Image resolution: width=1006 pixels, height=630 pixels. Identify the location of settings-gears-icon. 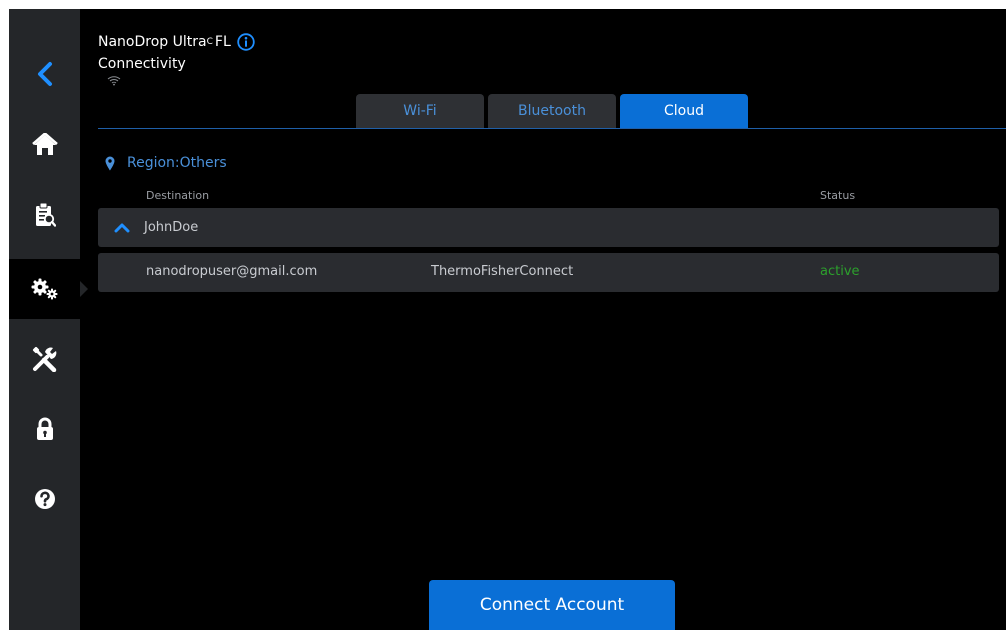
(44, 289).